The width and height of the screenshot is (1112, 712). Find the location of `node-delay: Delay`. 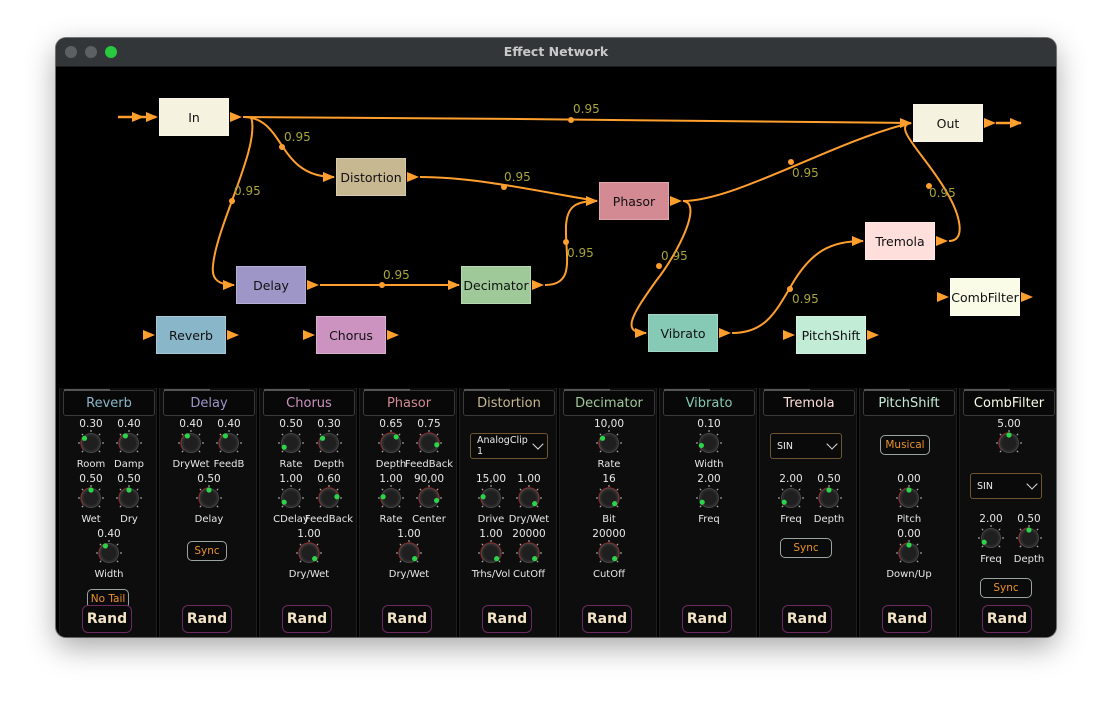

node-delay: Delay is located at coordinates (271, 285).